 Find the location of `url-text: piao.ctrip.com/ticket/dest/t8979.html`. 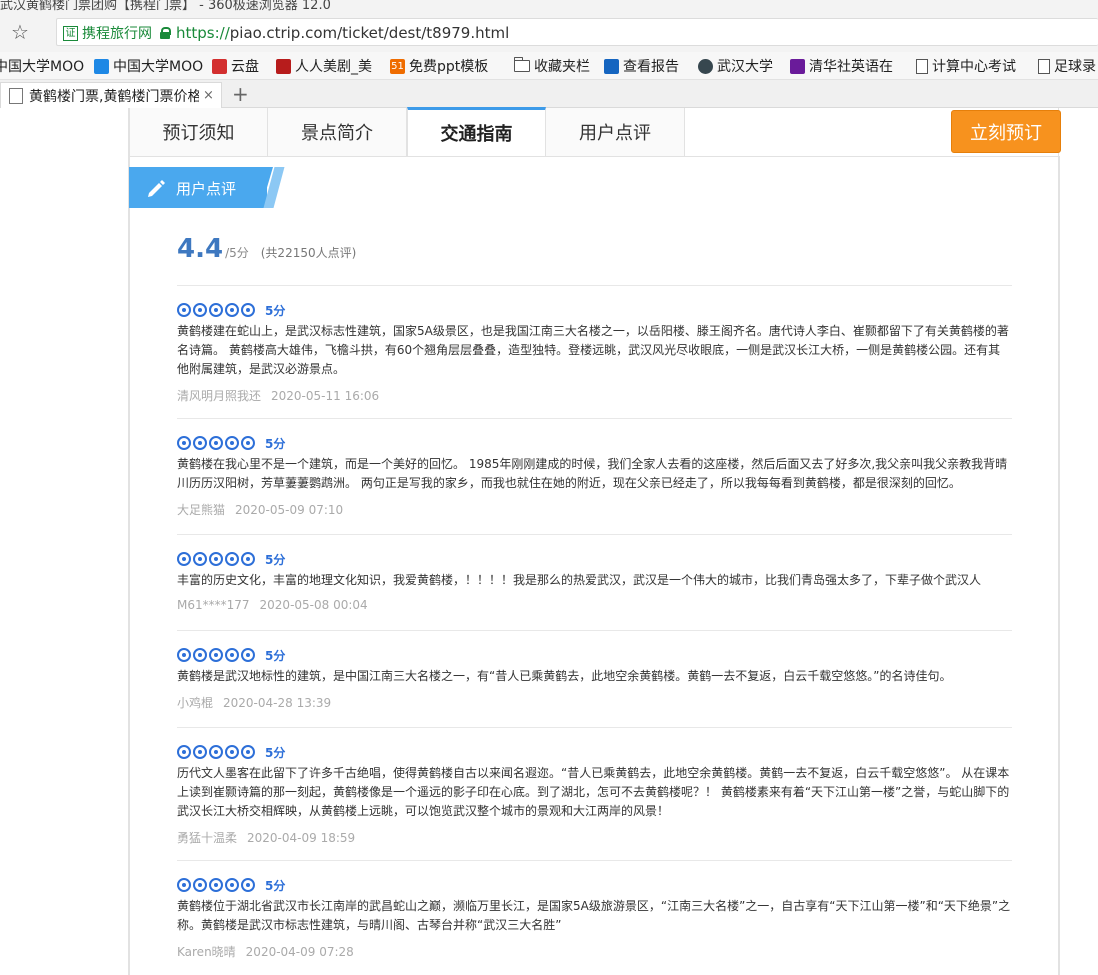

url-text: piao.ctrip.com/ticket/dest/t8979.html is located at coordinates (369, 33).